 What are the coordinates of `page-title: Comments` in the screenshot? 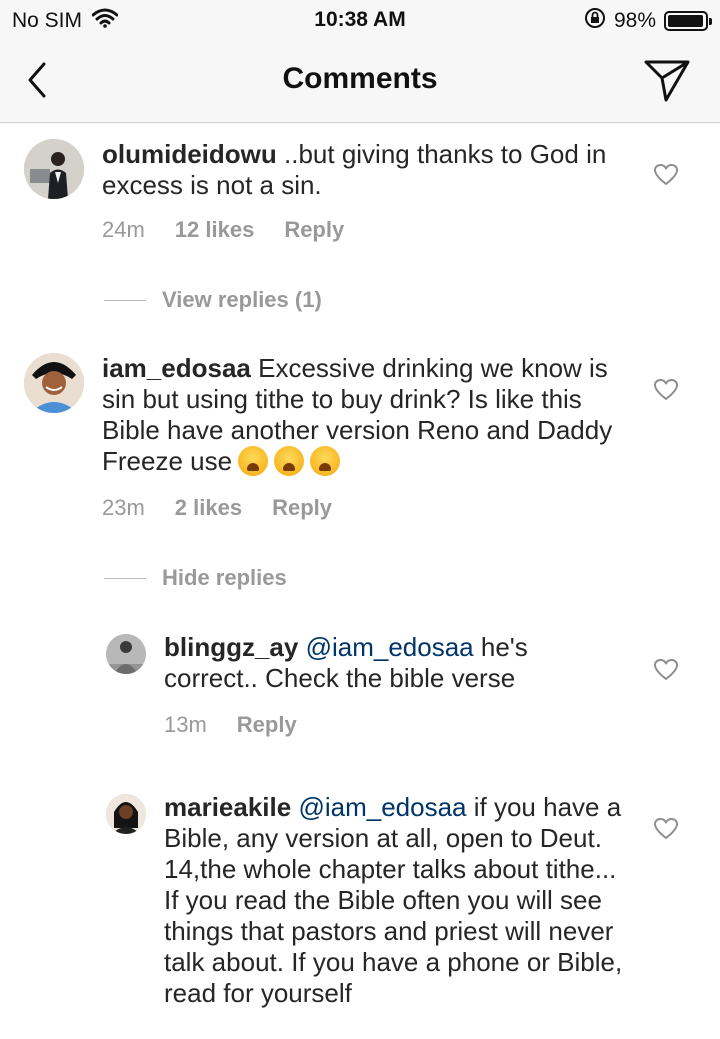 It's located at (360, 78).